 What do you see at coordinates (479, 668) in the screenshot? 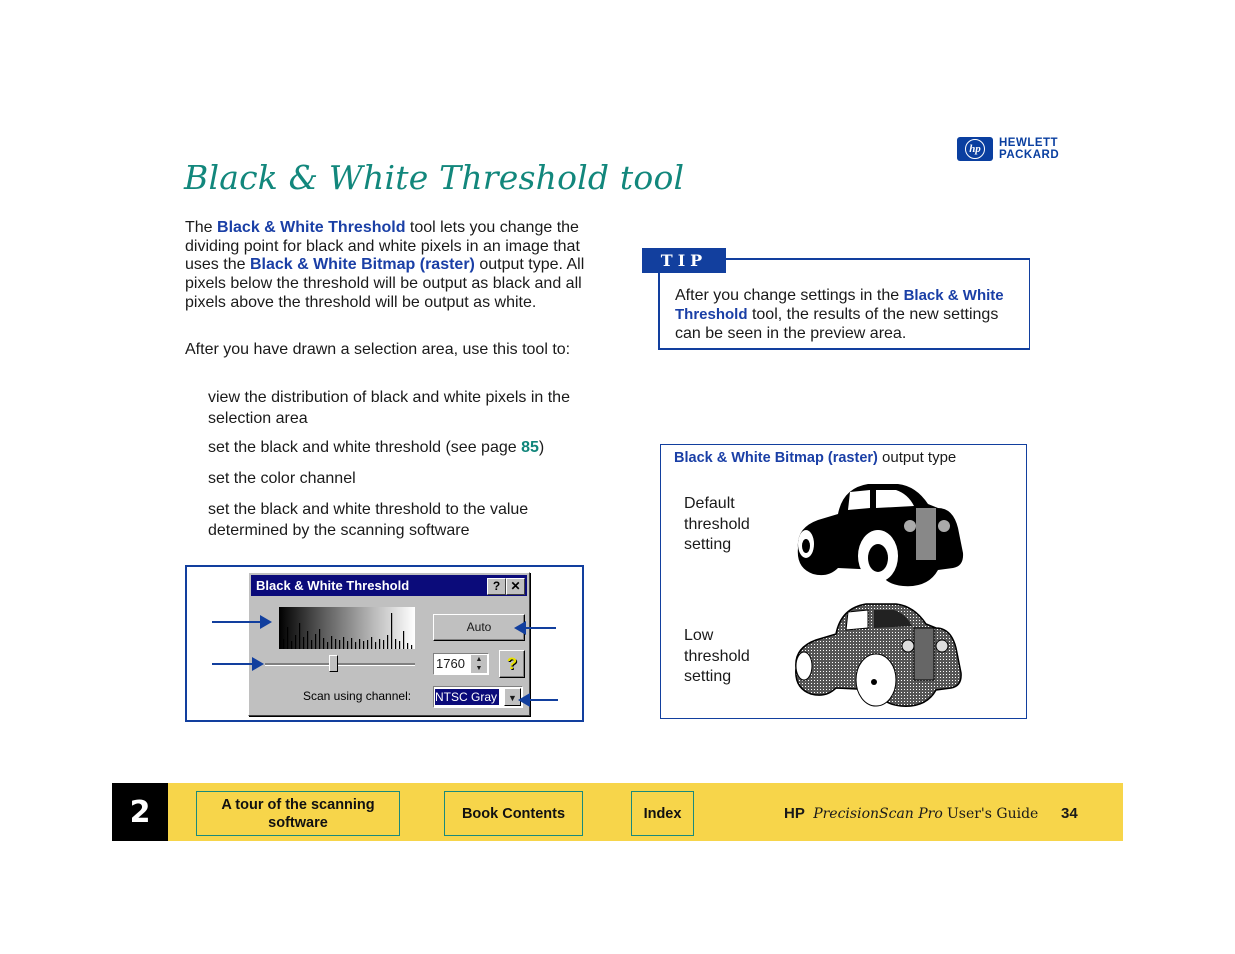
I see `spin-down-icon: ▼` at bounding box center [479, 668].